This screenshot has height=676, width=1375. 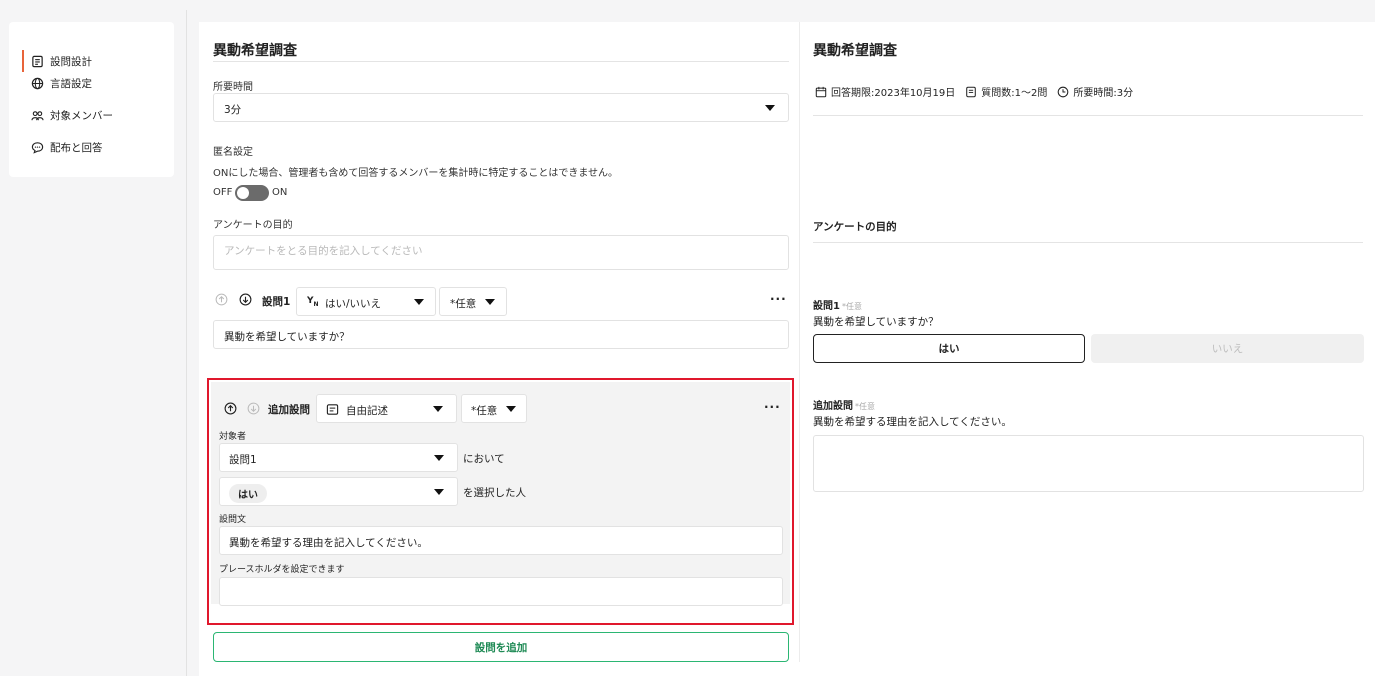 I want to click on preview-followup-heading: 追加設問 *任意, so click(x=844, y=404).